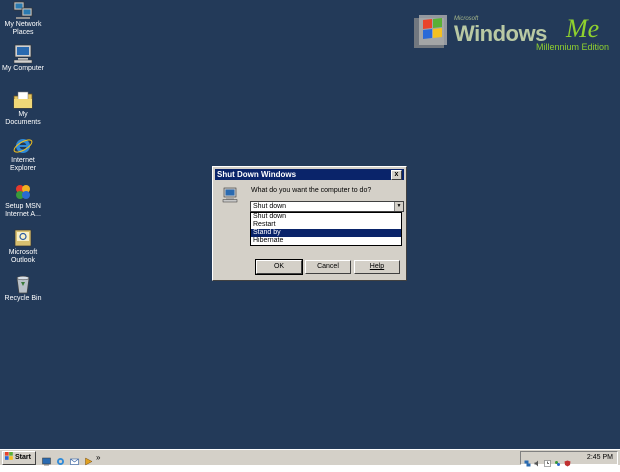 Image resolution: width=620 pixels, height=472 pixels. I want to click on media-player-icon, so click(88, 459).